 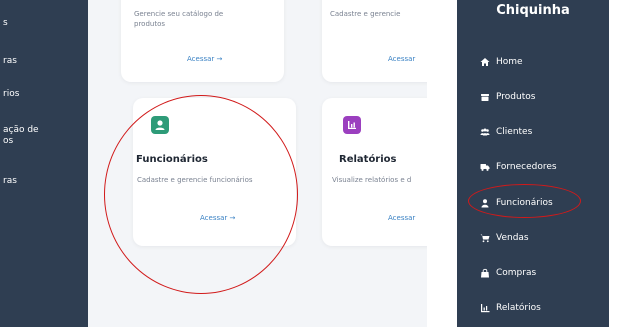 What do you see at coordinates (516, 97) in the screenshot?
I see `sidebar-item-label: Produtos` at bounding box center [516, 97].